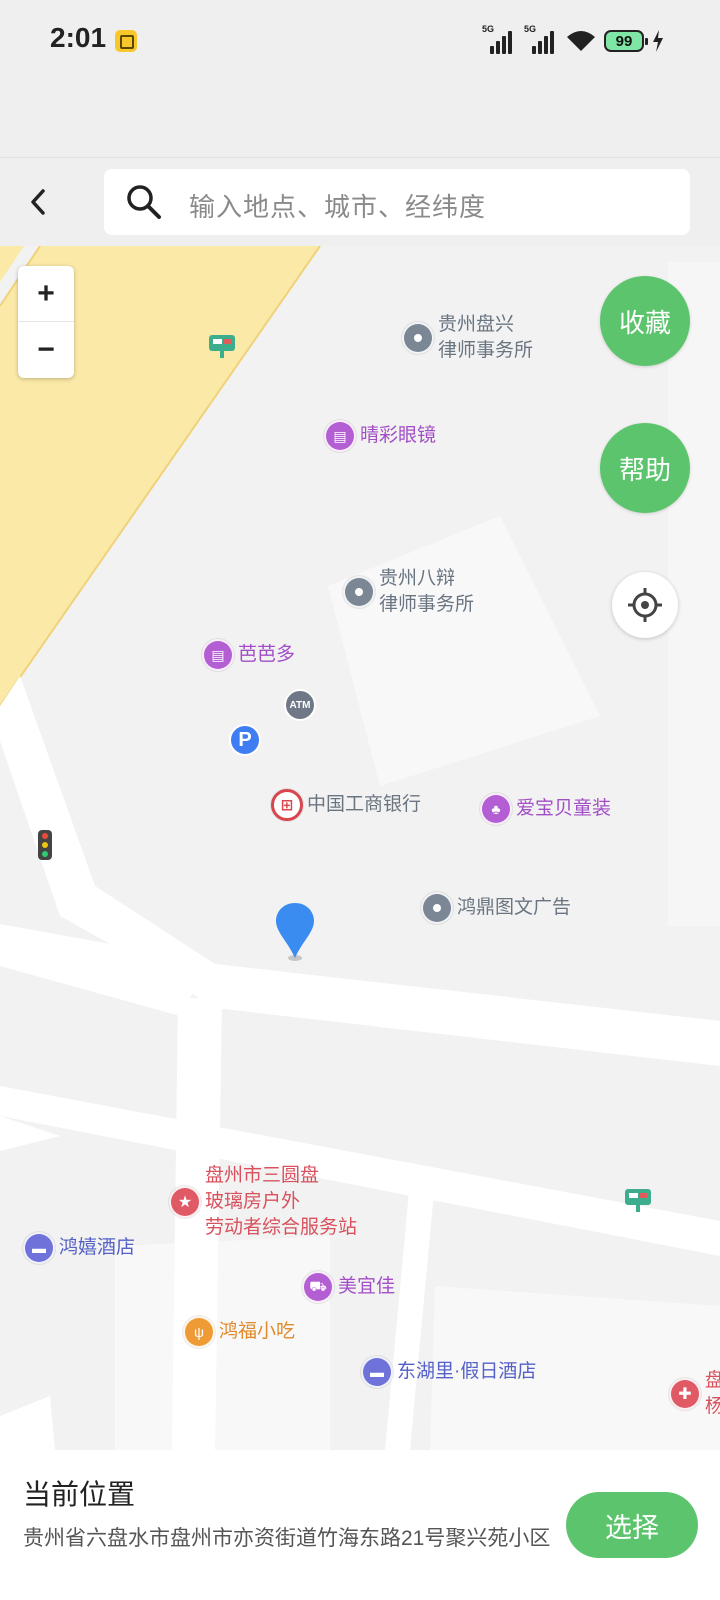 The width and height of the screenshot is (720, 1600). I want to click on chevron-left-icon, so click(38, 202).